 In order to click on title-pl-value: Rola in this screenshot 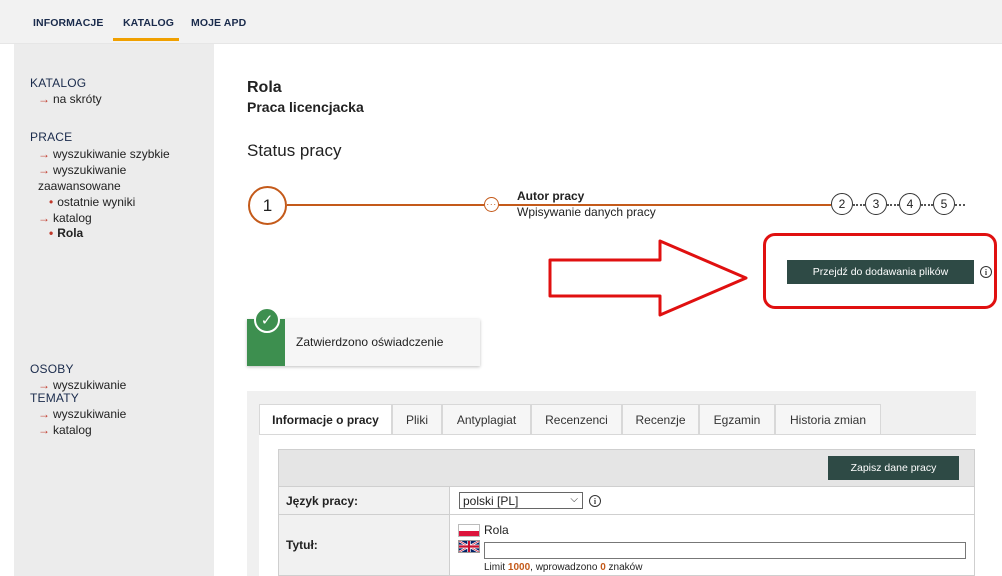, I will do `click(496, 530)`.